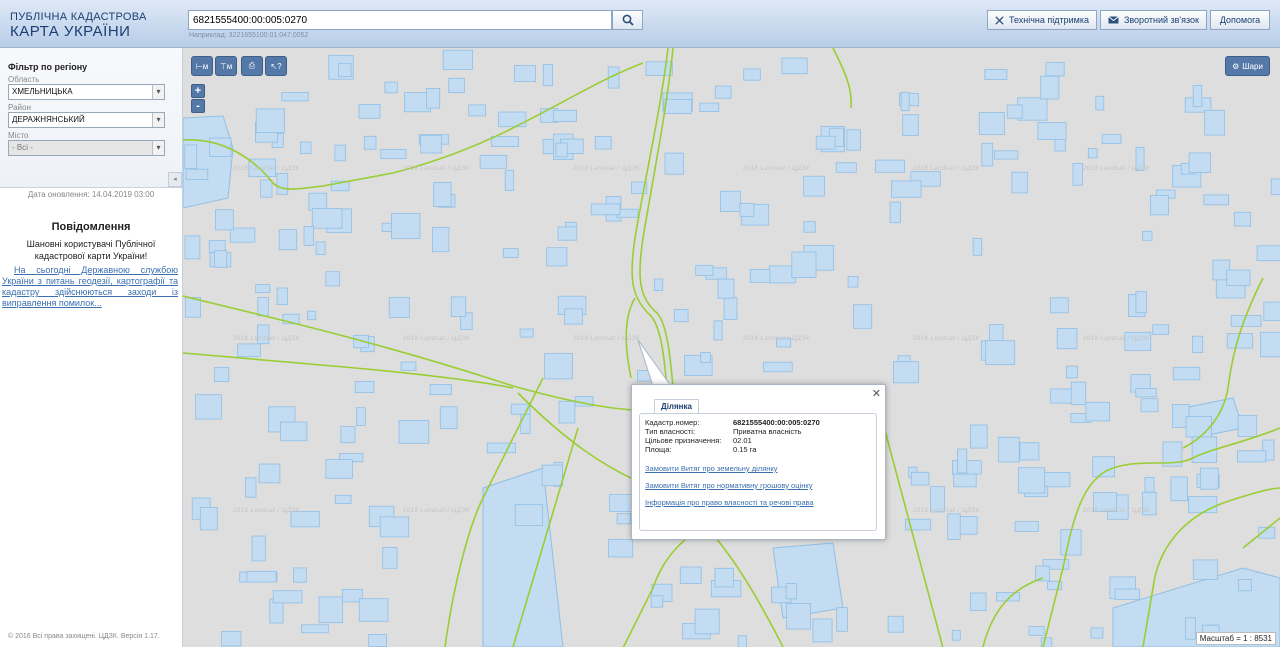 This screenshot has width=1280, height=647. I want to click on print-tool: ⎙, so click(252, 66).